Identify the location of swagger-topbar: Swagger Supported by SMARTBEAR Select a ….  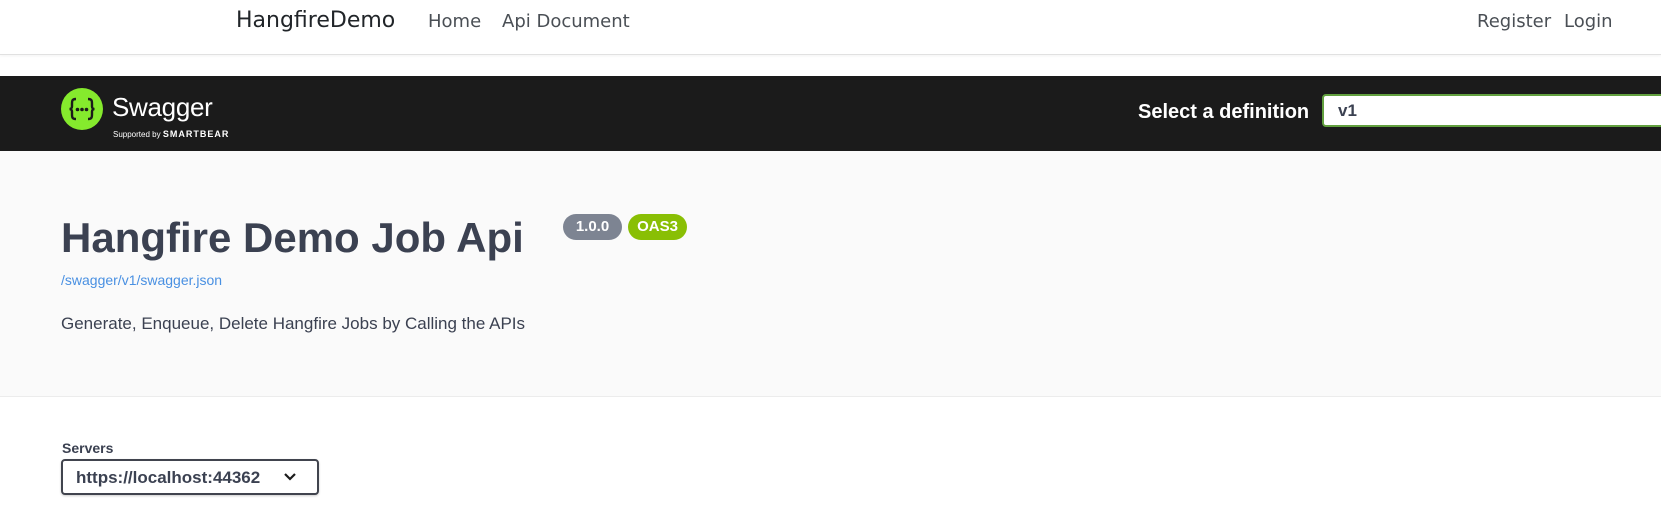
(830, 113).